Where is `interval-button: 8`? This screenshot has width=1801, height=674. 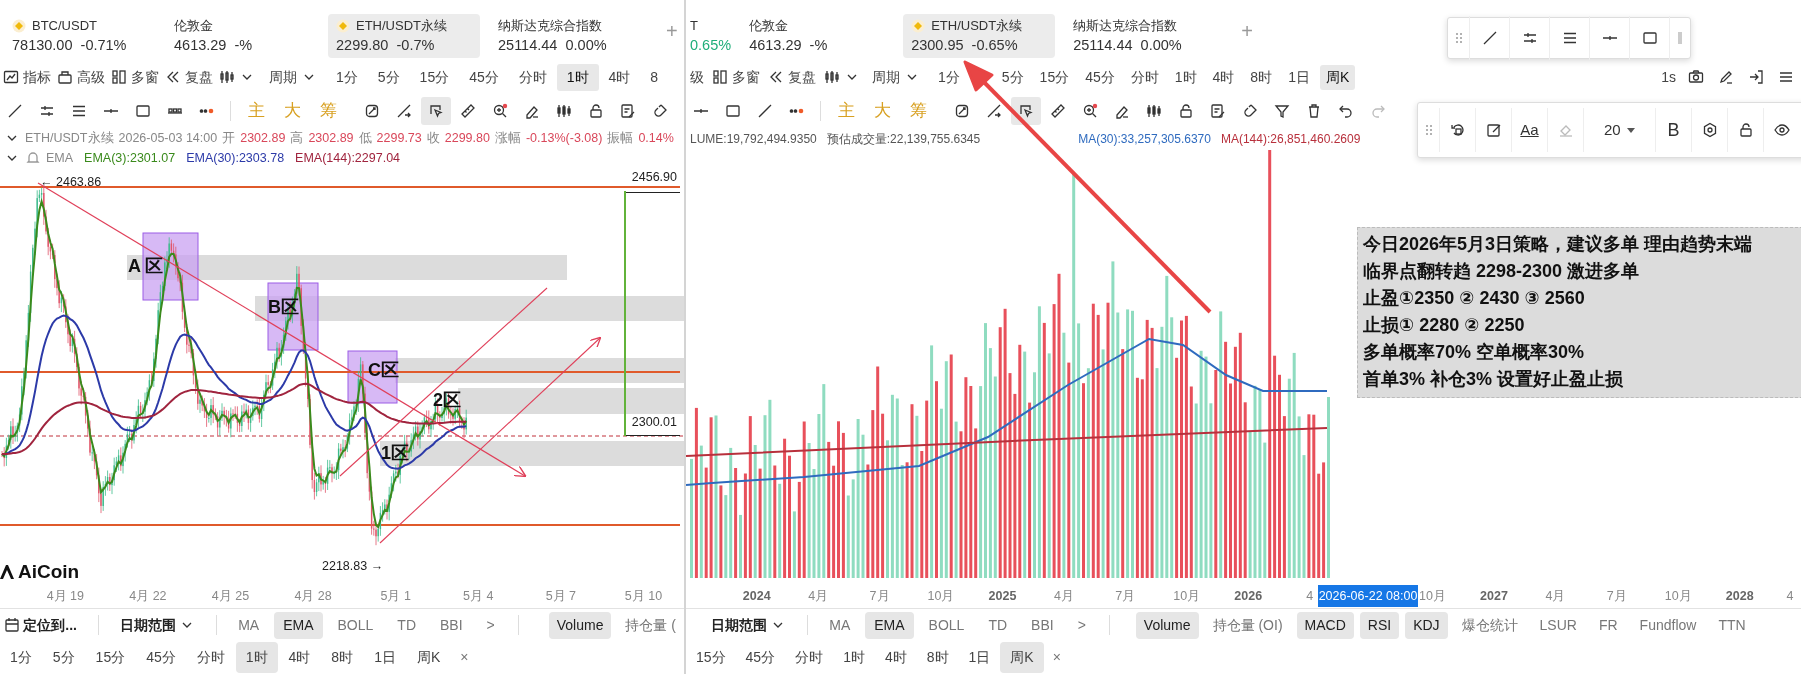 interval-button: 8 is located at coordinates (654, 77).